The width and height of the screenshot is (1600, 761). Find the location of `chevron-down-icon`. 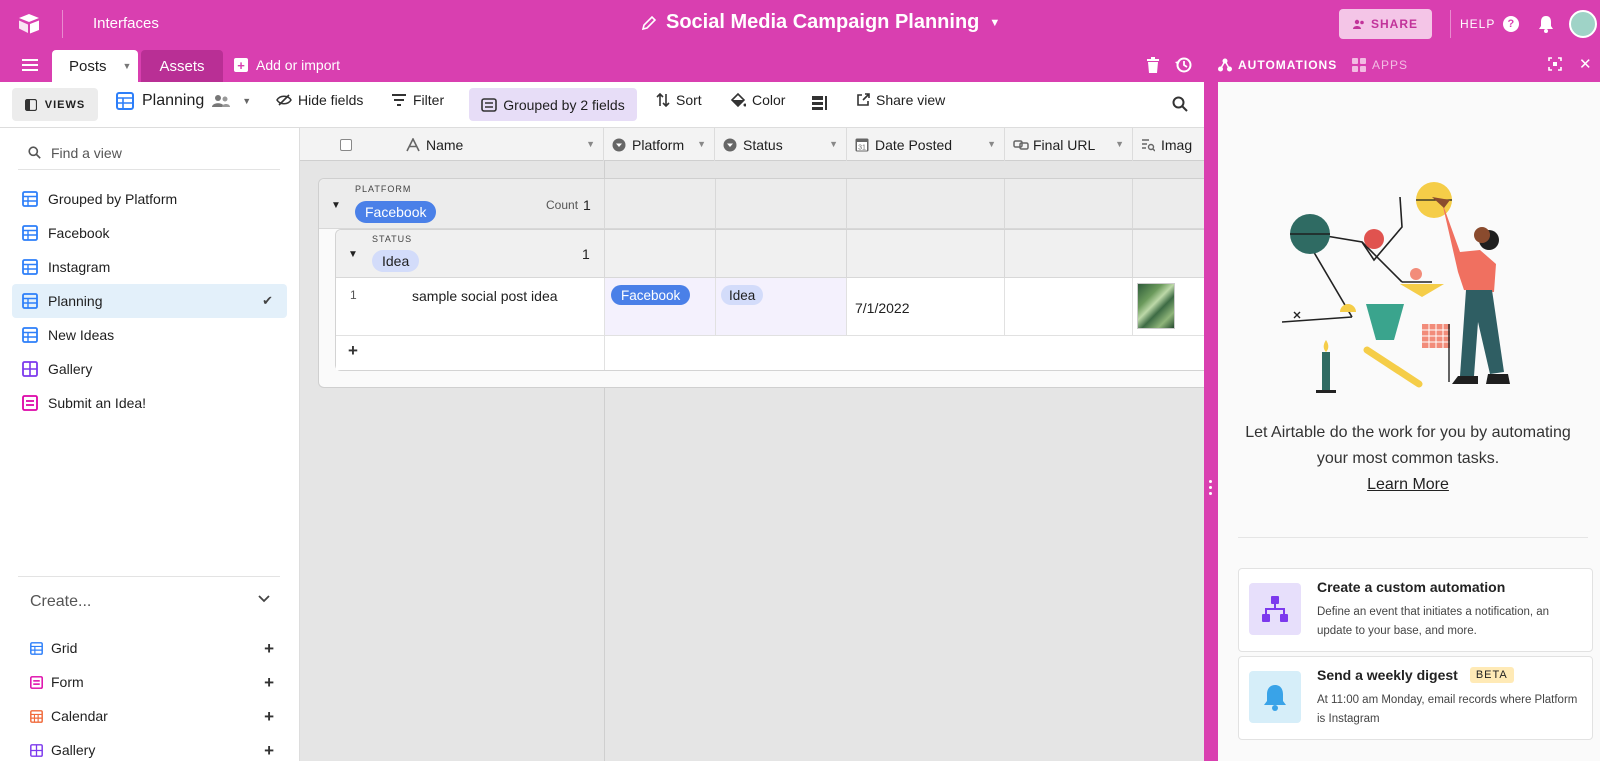

chevron-down-icon is located at coordinates (264, 599).